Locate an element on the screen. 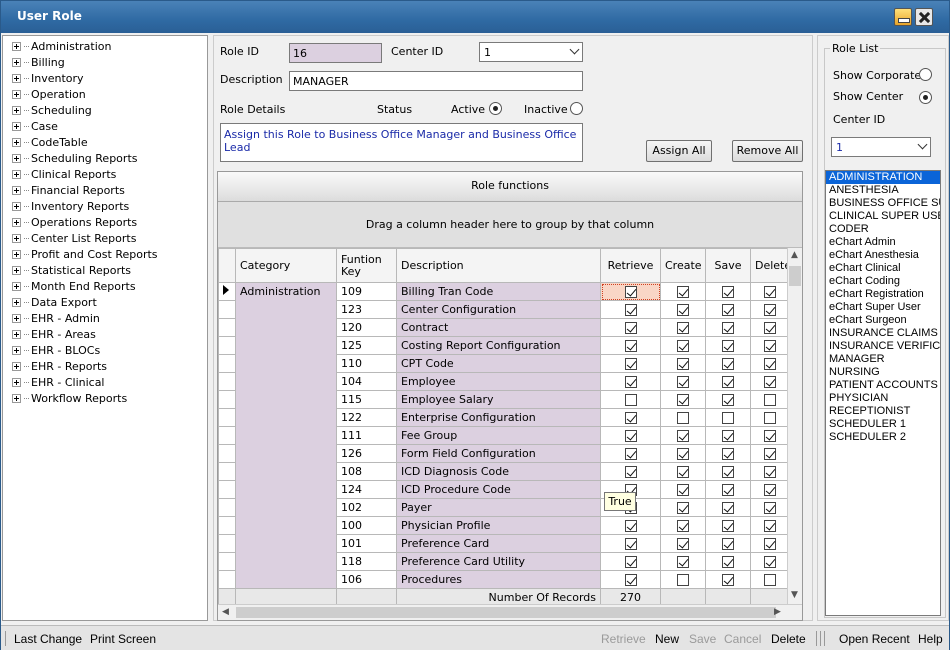  function-key-cell: 109 is located at coordinates (366, 291).